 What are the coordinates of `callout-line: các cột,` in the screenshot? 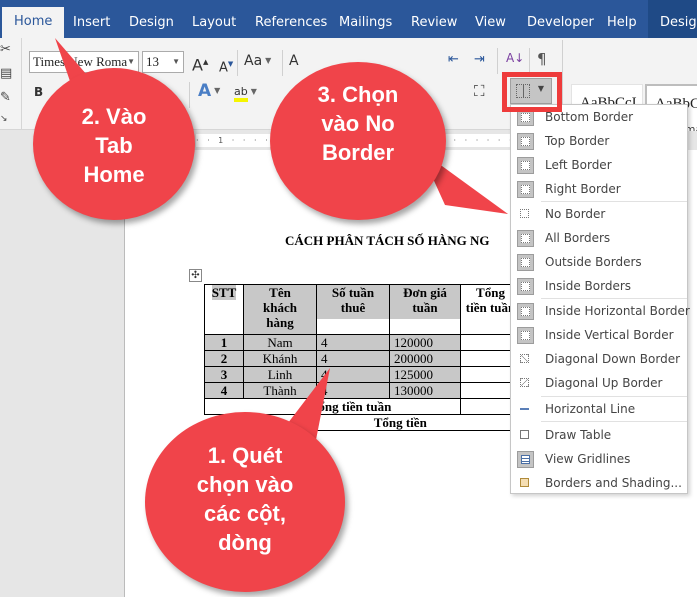 It's located at (245, 513).